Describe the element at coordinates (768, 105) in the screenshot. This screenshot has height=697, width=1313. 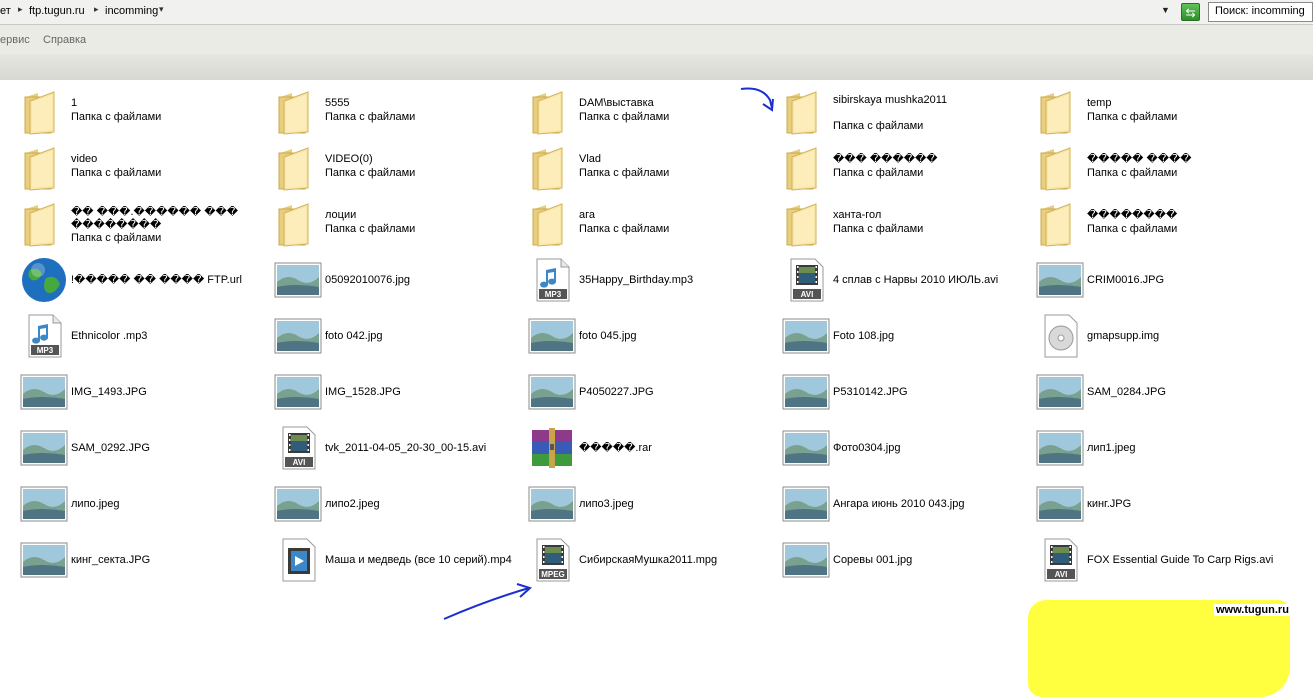
I see `annotation-arrowhead` at that location.